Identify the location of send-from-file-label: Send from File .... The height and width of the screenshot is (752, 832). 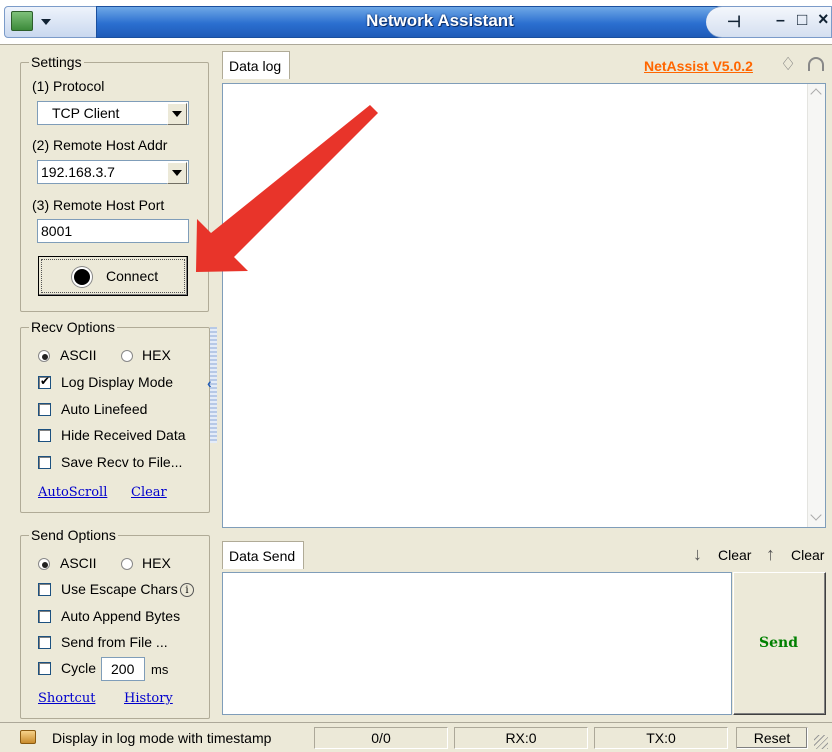
(114, 642).